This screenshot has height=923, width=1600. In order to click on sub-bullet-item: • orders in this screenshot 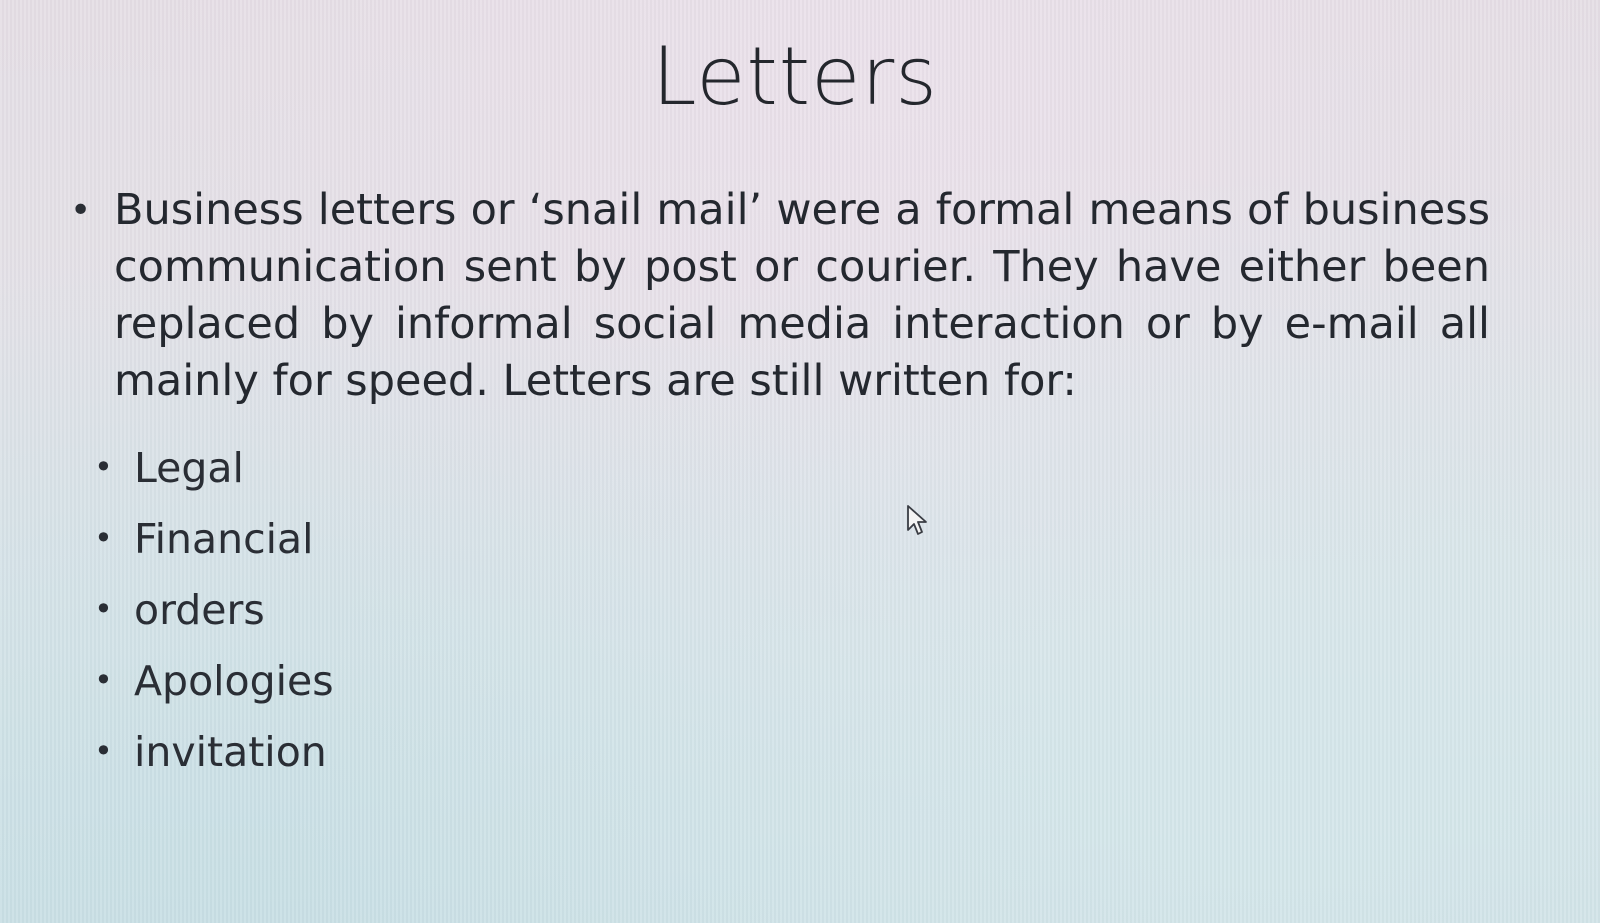, I will do `click(214, 609)`.